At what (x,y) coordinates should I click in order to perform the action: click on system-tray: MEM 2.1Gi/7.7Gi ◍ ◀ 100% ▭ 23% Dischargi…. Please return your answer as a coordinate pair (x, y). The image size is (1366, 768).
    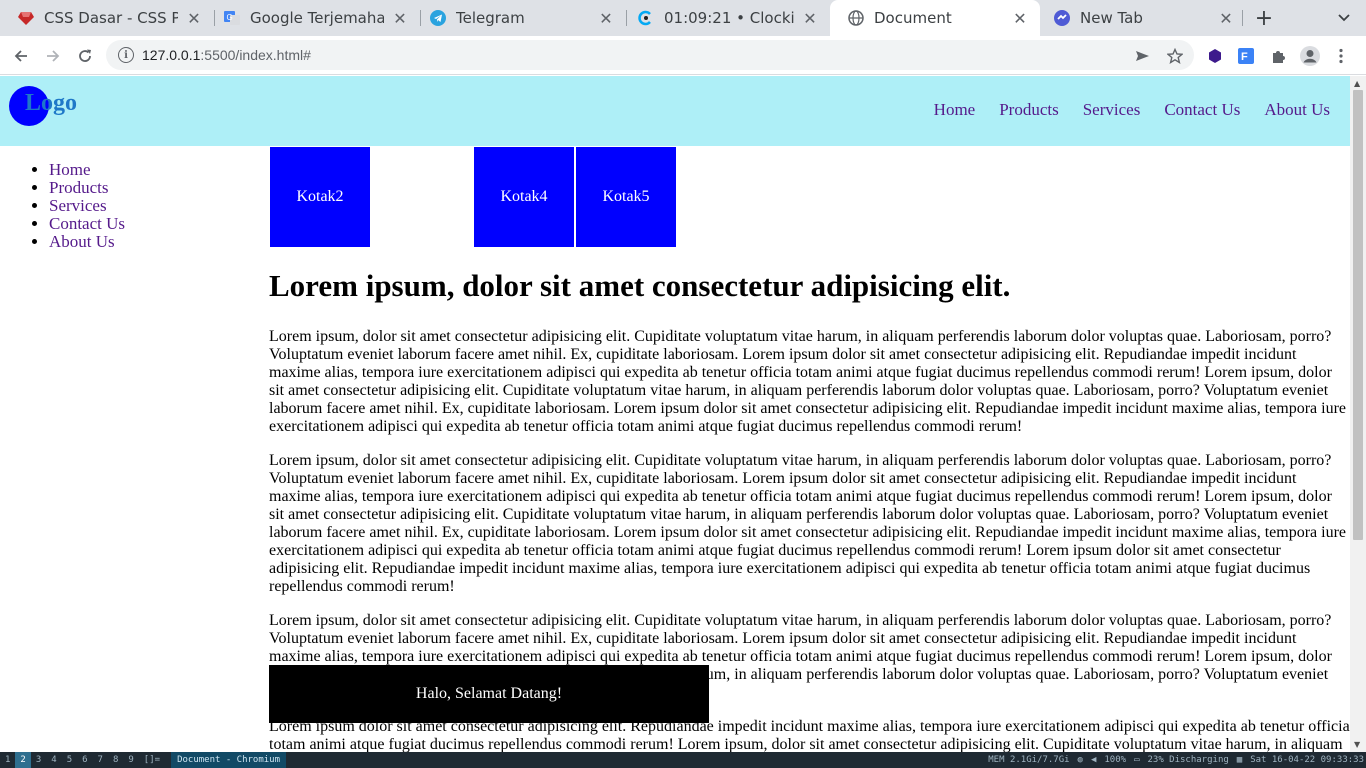
    Looking at the image, I should click on (1176, 760).